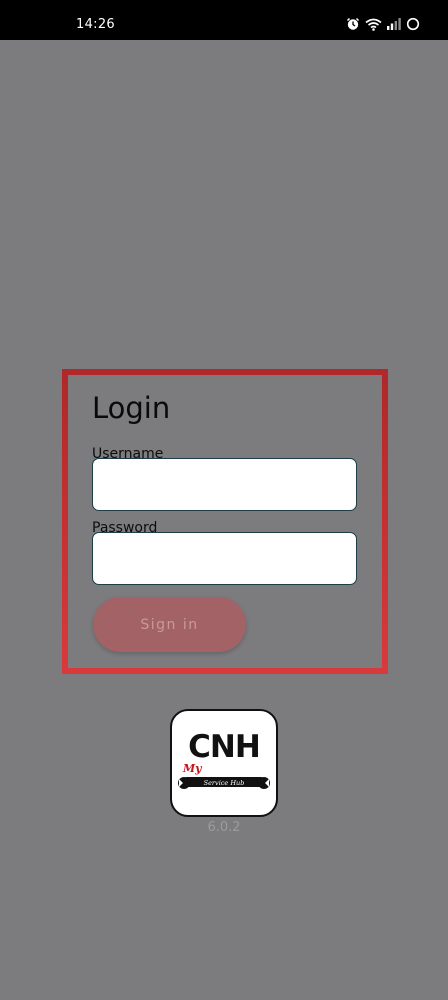 The height and width of the screenshot is (1000, 448). I want to click on battery-icon, so click(413, 24).